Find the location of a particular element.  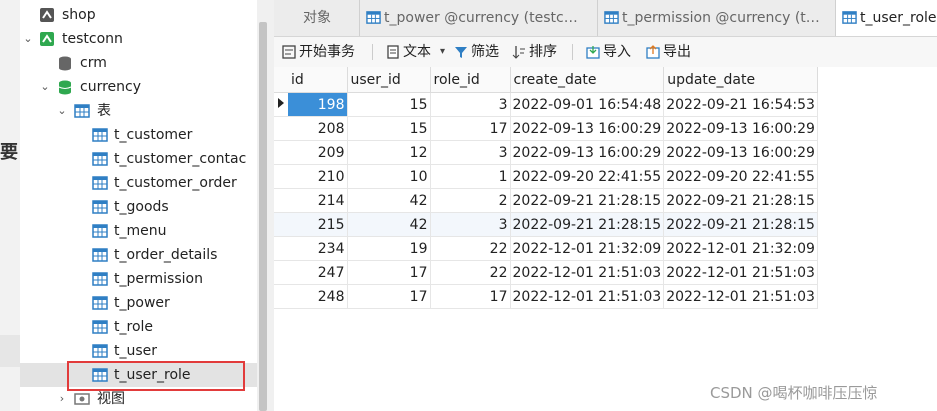

text-view-button: 文本 ▾ is located at coordinates (417, 52).